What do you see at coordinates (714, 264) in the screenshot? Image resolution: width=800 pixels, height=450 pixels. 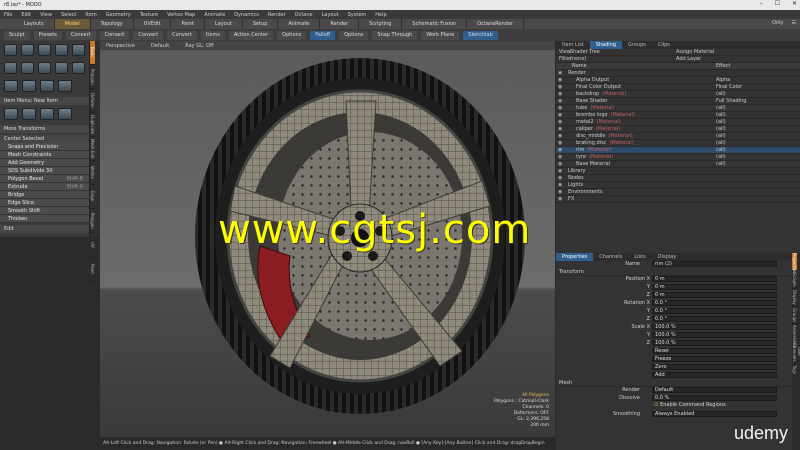 I see `name-field: rim (2)` at bounding box center [714, 264].